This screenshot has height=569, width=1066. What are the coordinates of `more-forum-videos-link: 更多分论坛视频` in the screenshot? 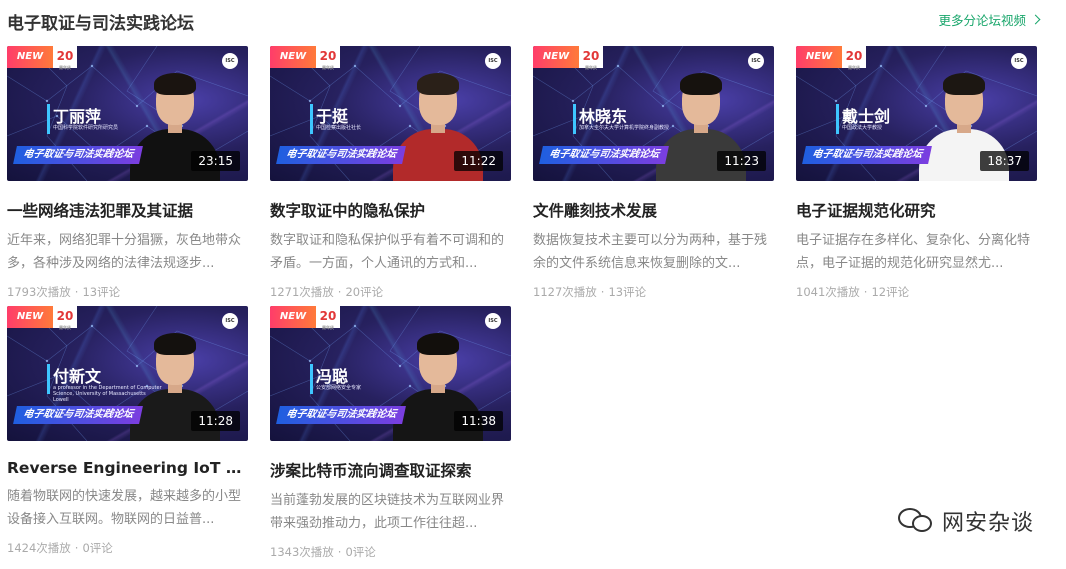 It's located at (989, 19).